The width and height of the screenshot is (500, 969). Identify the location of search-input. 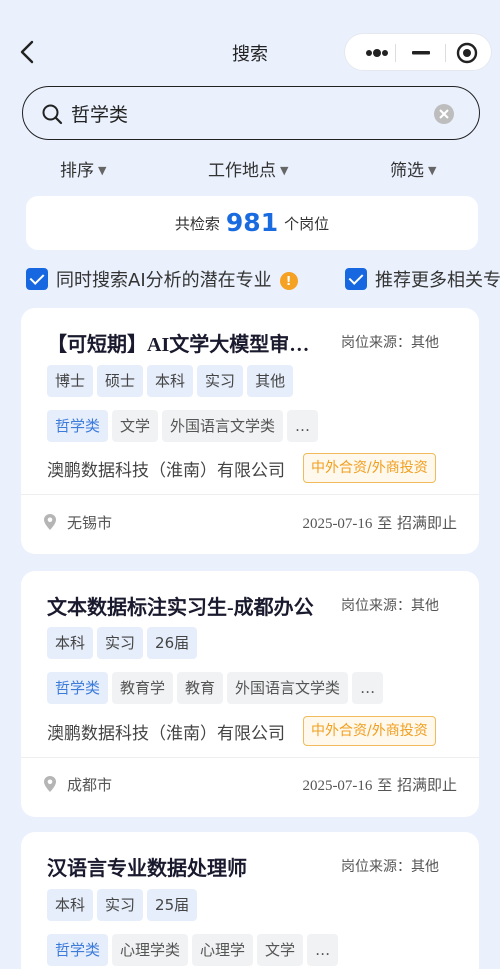
(246, 113).